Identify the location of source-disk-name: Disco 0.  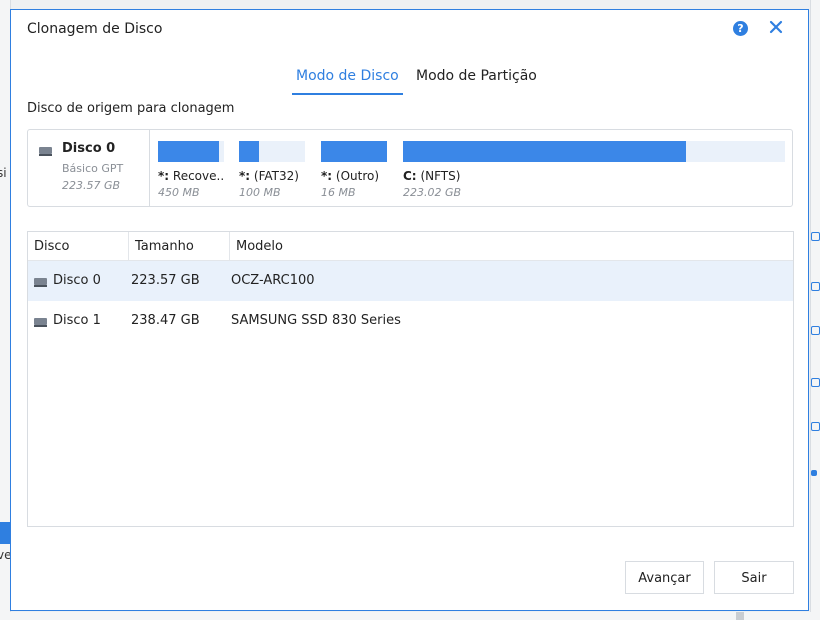
(89, 148).